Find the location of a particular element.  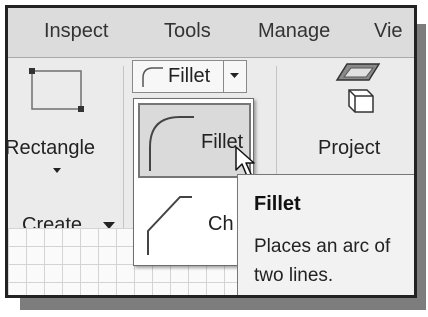

chamfer-icon is located at coordinates (169, 225).